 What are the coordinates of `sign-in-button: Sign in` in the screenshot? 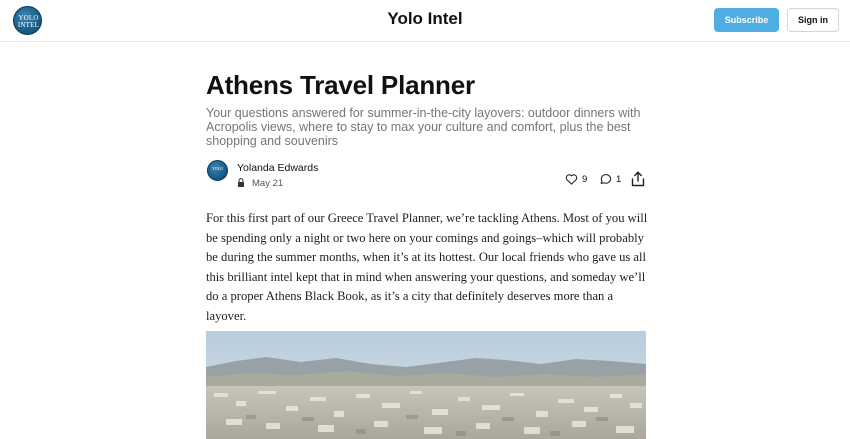 It's located at (813, 20).